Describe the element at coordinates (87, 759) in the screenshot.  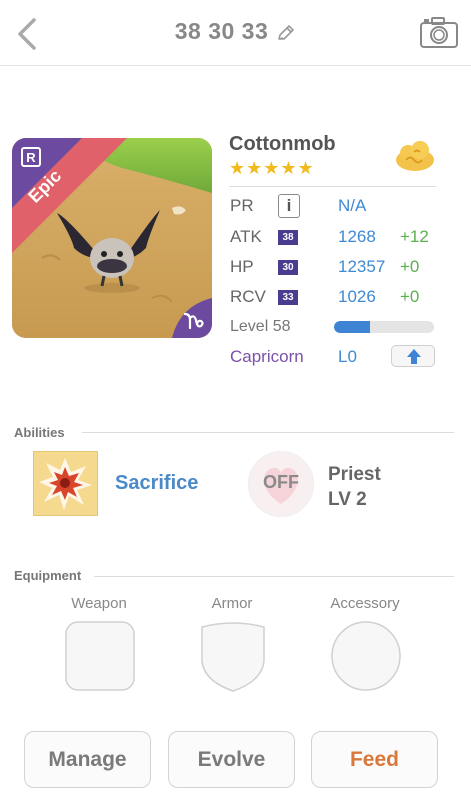
I see `manage-button: Manage` at that location.